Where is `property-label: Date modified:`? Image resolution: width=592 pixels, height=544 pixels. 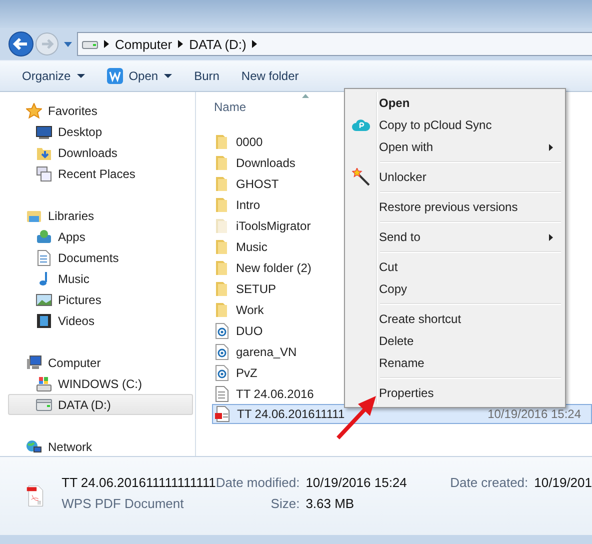 property-label: Date modified: is located at coordinates (258, 482).